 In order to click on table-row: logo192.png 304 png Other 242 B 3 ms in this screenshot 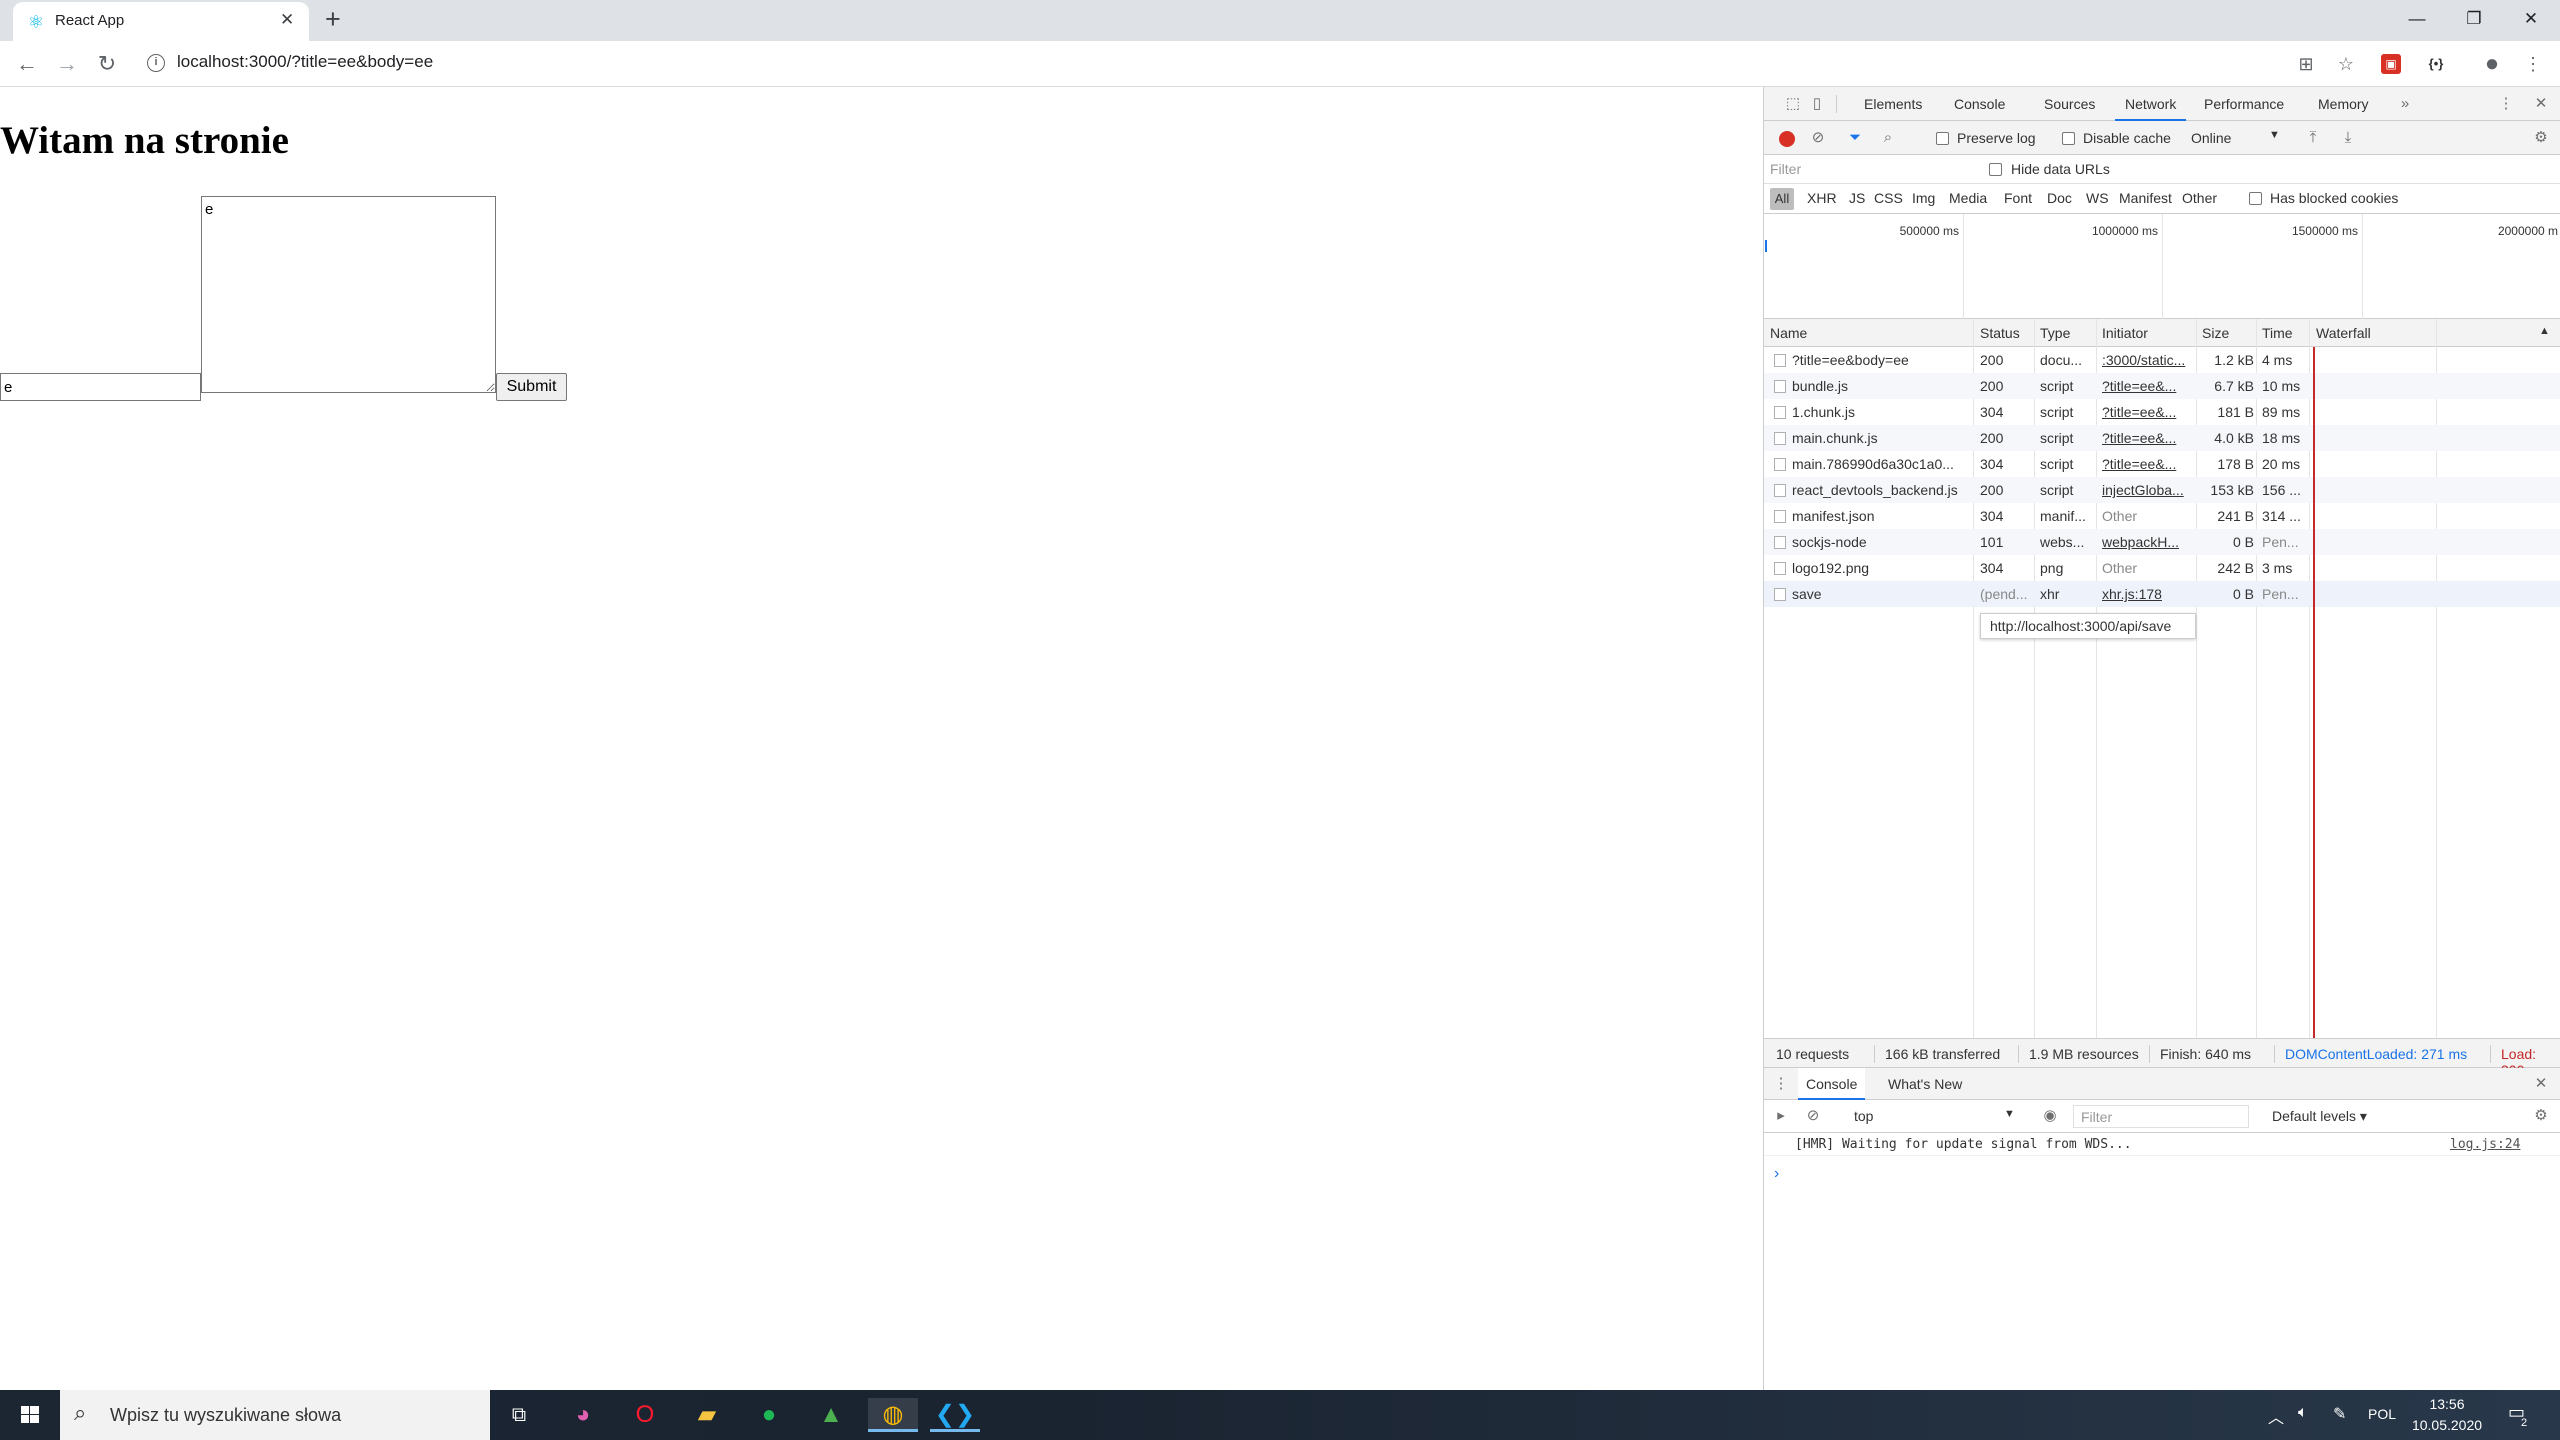, I will do `click(2162, 568)`.